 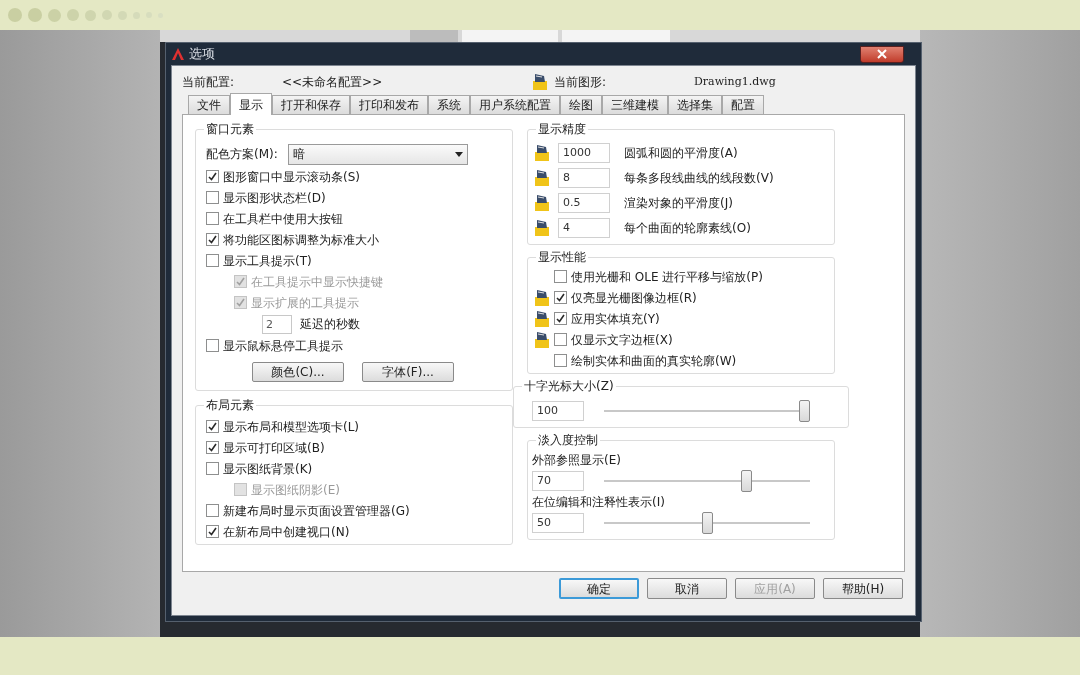 What do you see at coordinates (274, 198) in the screenshot?
I see `checkbox-label: 显示图形状态栏(D)` at bounding box center [274, 198].